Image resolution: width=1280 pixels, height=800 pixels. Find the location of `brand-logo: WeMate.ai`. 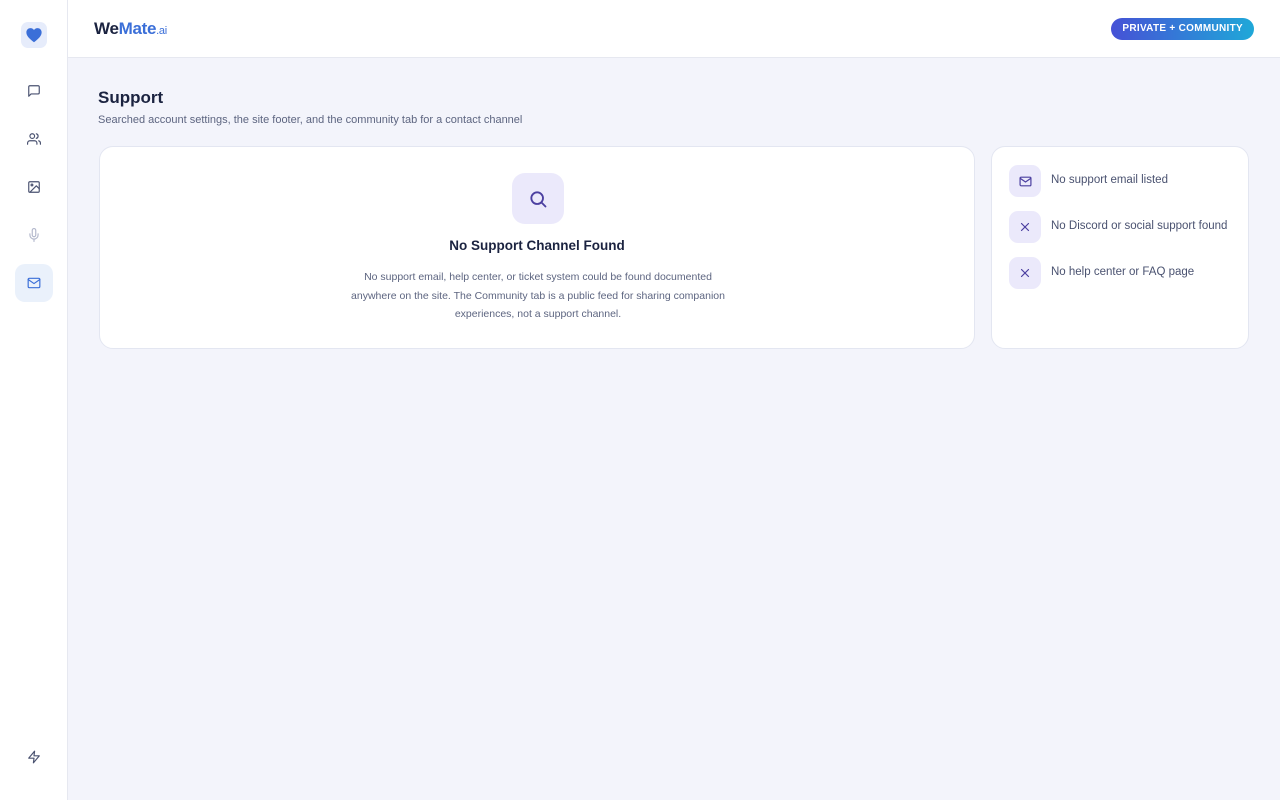

brand-logo: WeMate.ai is located at coordinates (130, 29).